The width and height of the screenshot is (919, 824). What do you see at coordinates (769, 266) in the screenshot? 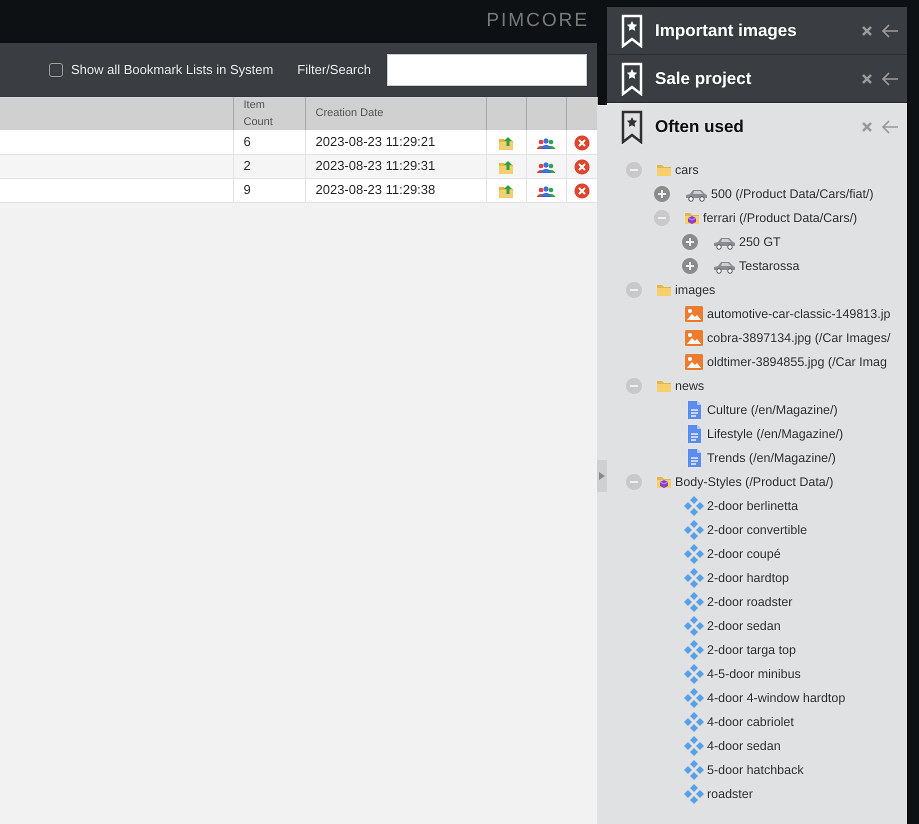
I see `tree-item-label: Testarossa` at bounding box center [769, 266].